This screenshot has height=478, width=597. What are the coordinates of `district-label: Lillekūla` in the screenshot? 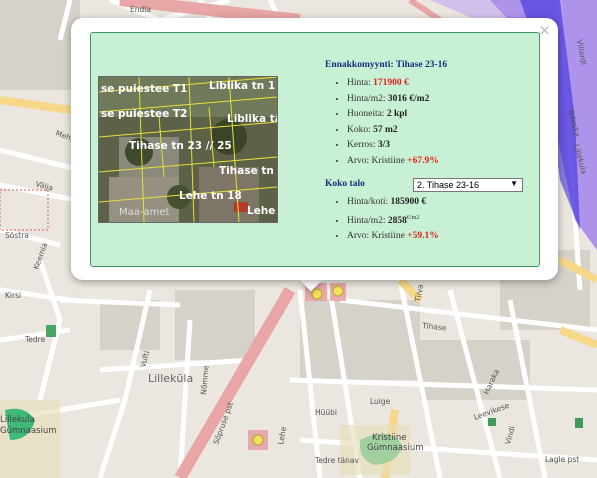 It's located at (170, 378).